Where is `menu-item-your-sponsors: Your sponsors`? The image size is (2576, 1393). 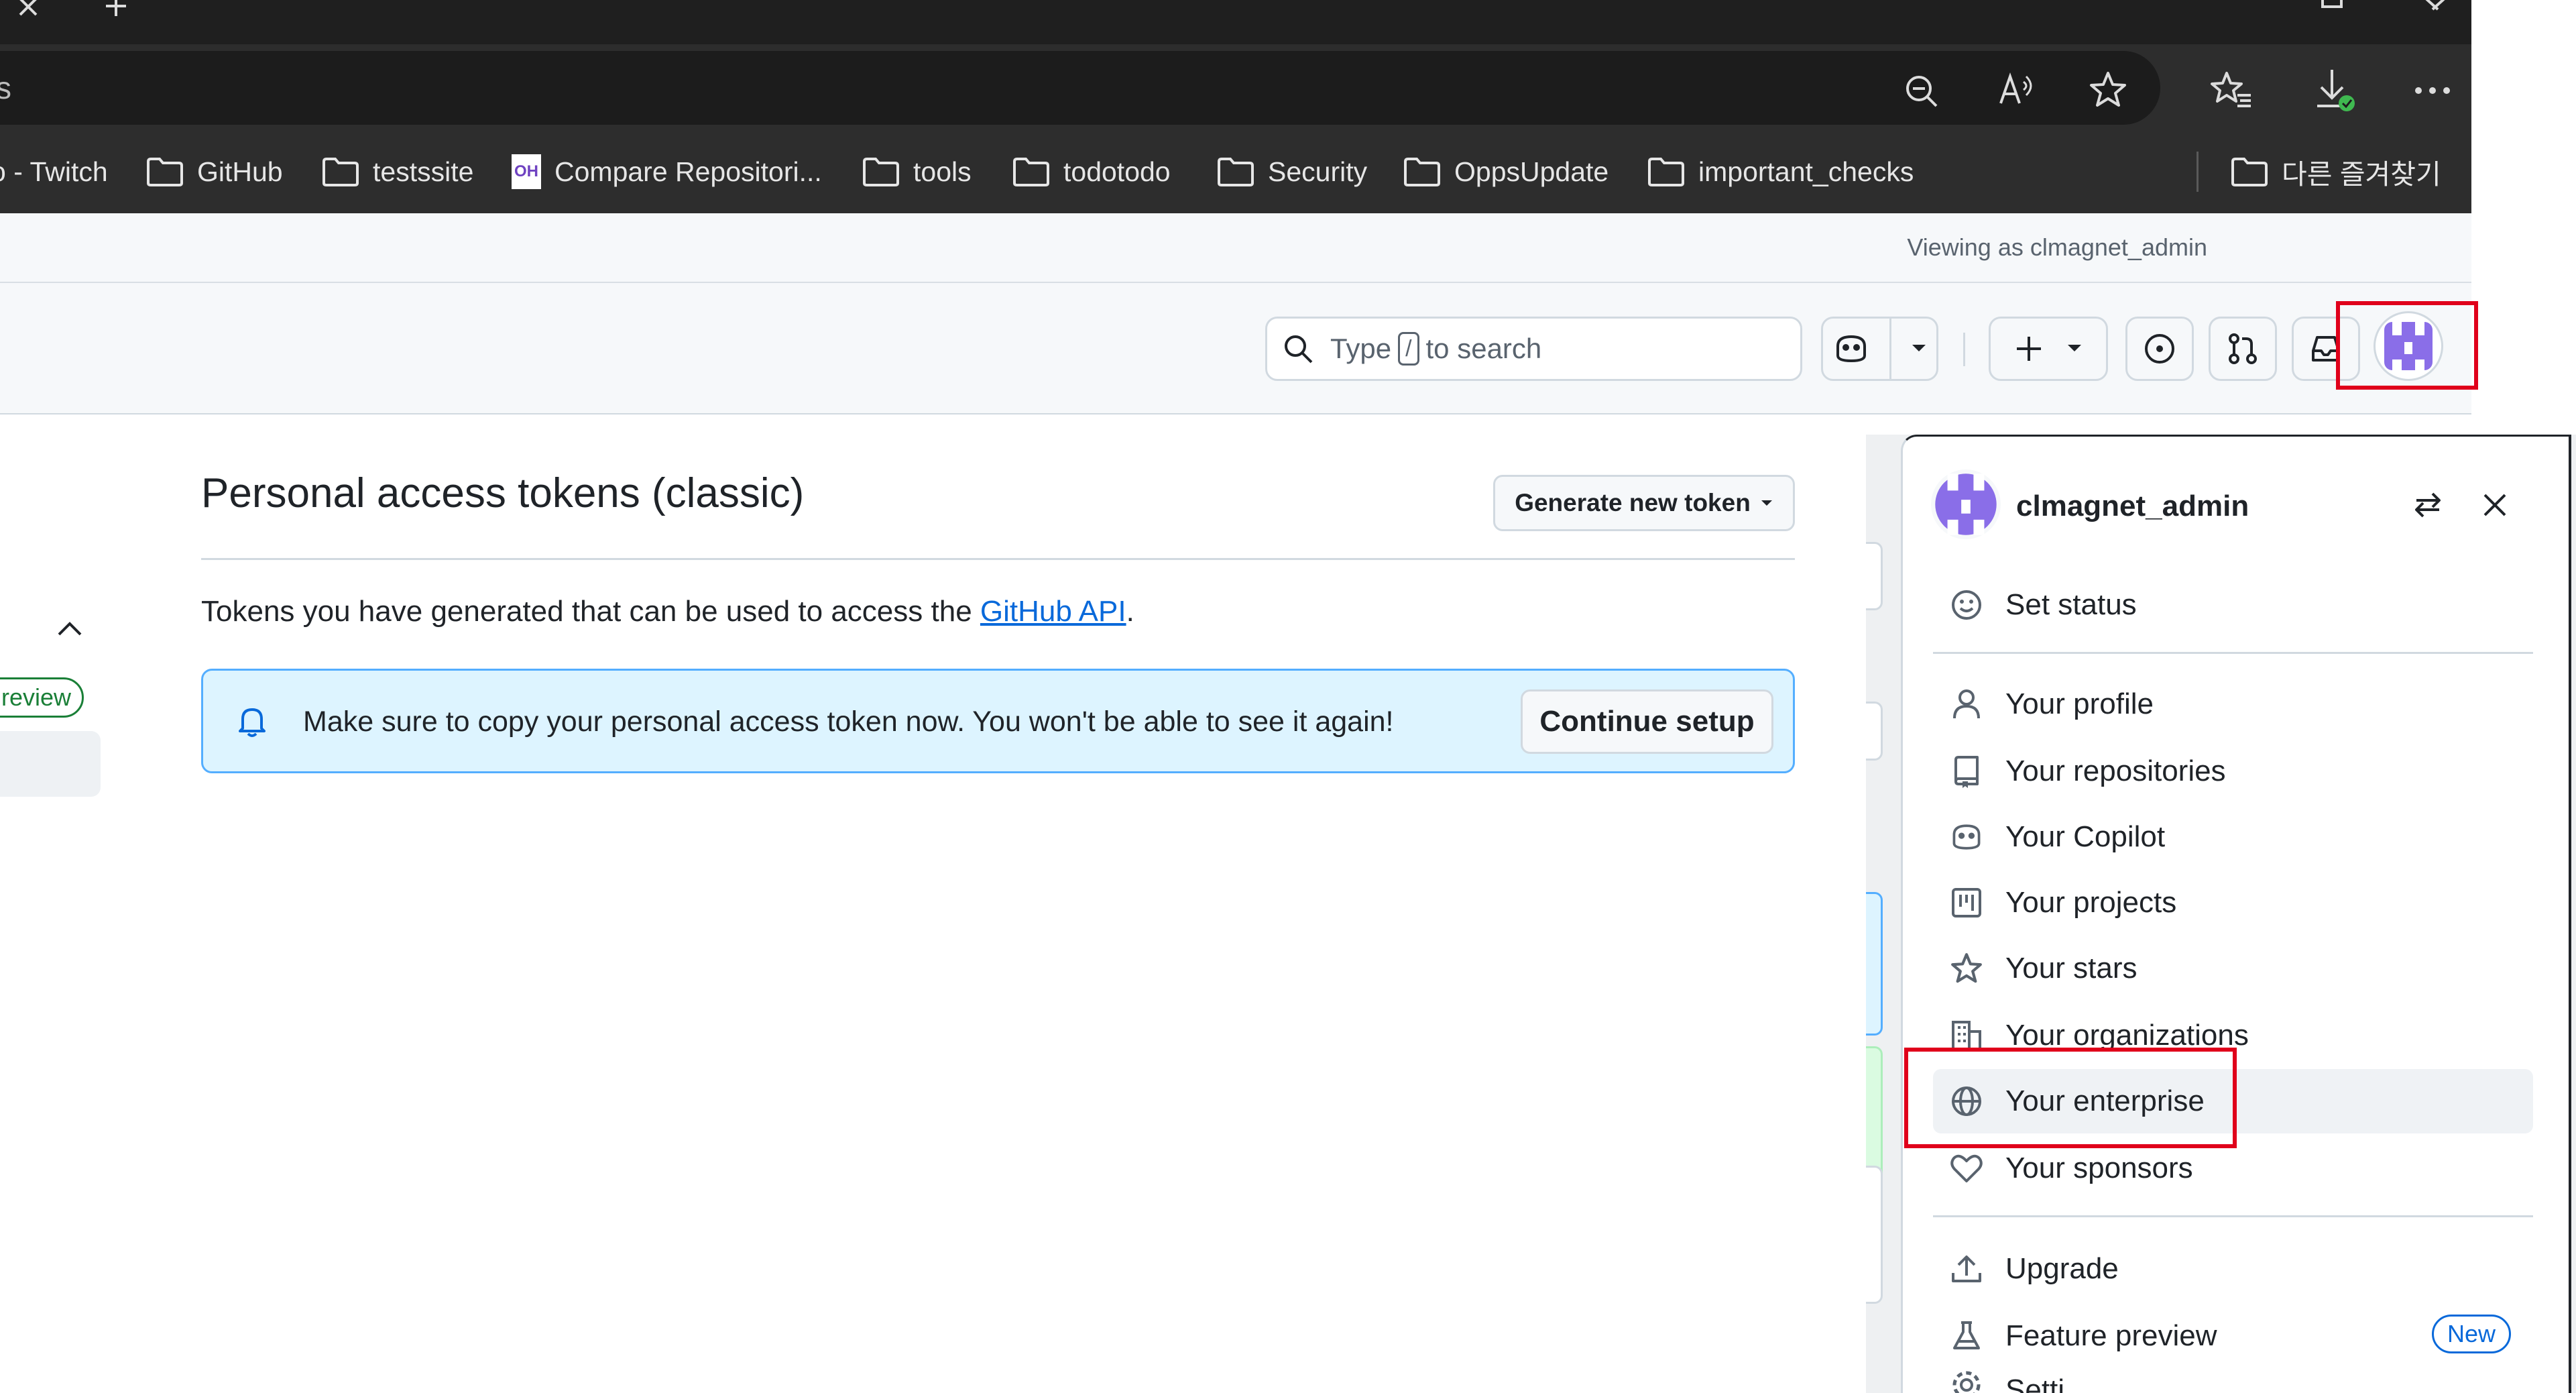
menu-item-your-sponsors: Your sponsors is located at coordinates (2070, 1168).